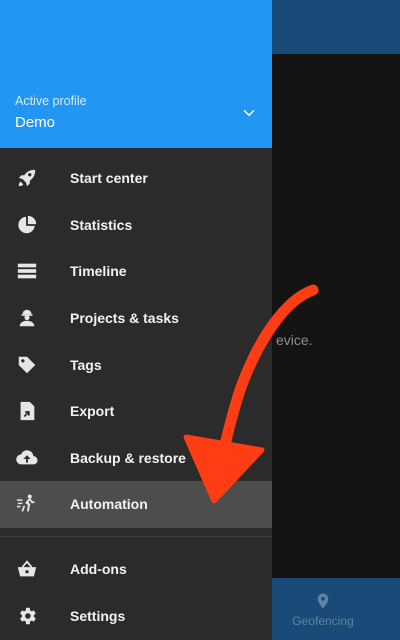 The height and width of the screenshot is (640, 400). What do you see at coordinates (98, 271) in the screenshot?
I see `menu-item-label: Timeline` at bounding box center [98, 271].